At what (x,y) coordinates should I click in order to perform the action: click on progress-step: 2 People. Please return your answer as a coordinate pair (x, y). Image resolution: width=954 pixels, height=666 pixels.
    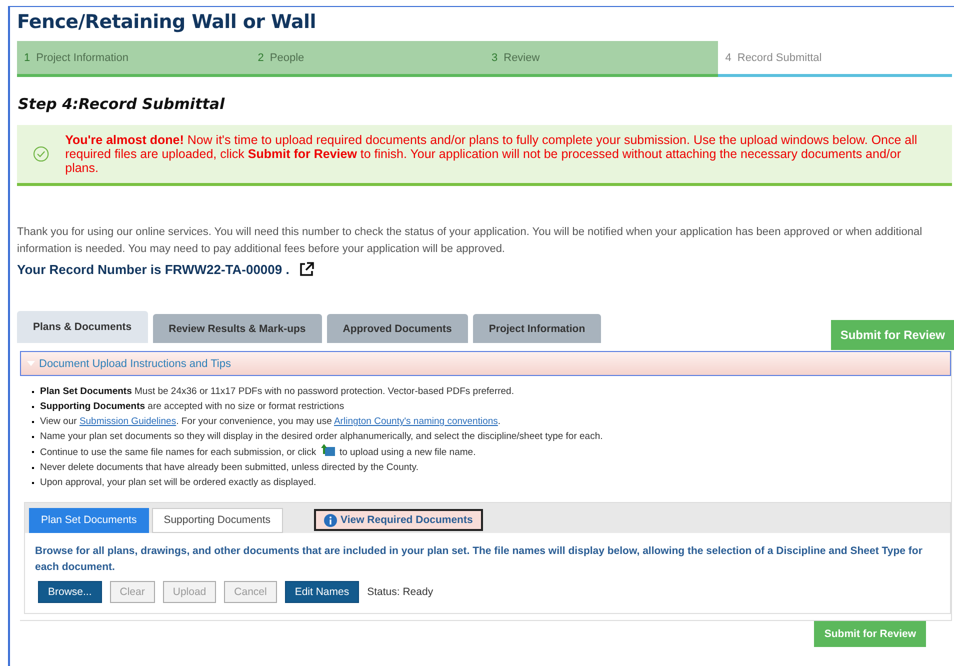
    Looking at the image, I should click on (367, 59).